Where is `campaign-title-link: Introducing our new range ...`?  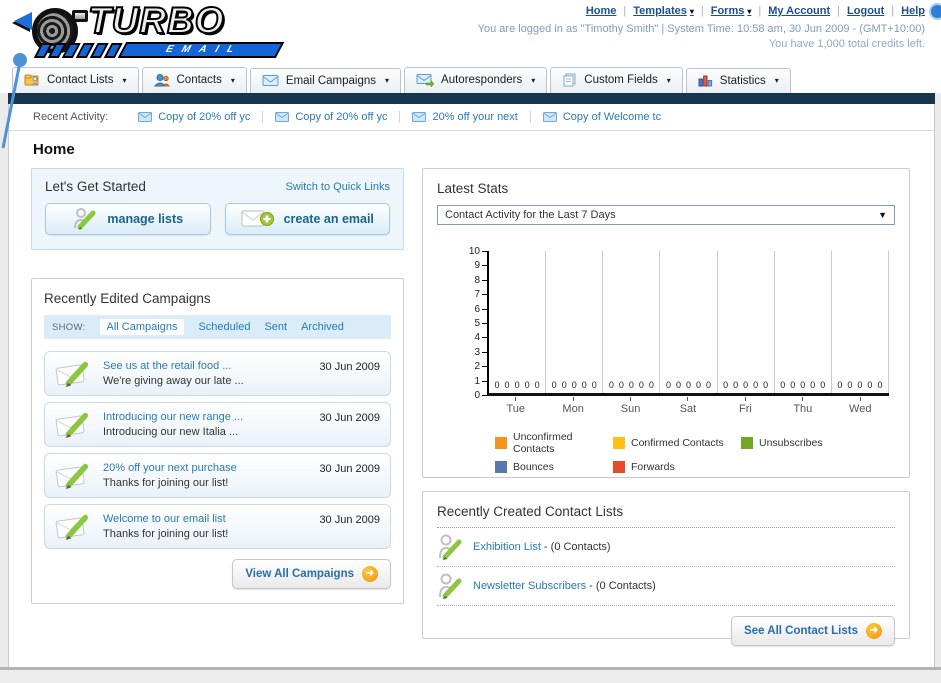 campaign-title-link: Introducing our new range ... is located at coordinates (173, 417).